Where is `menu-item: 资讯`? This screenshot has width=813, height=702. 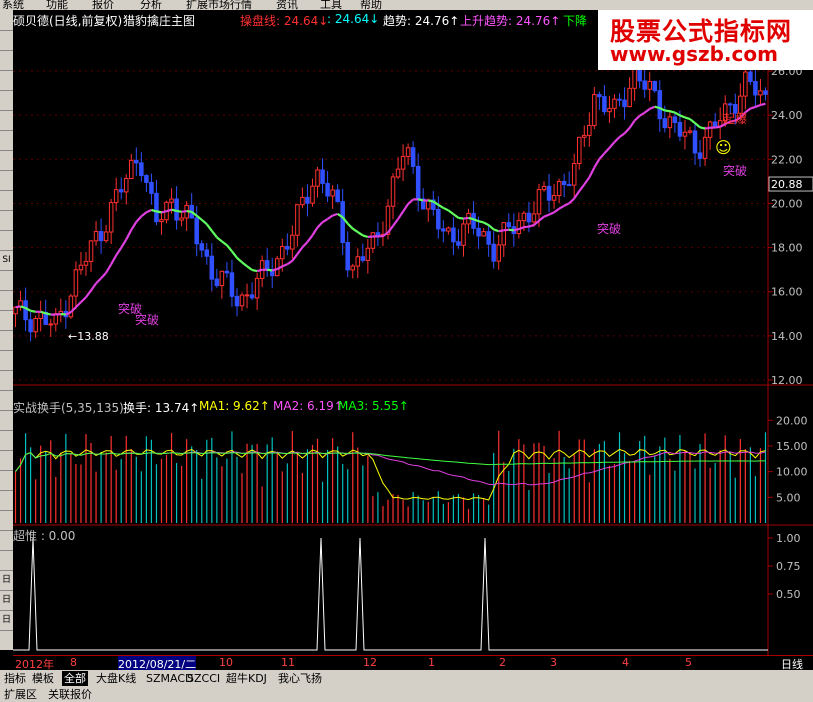
menu-item: 资讯 is located at coordinates (287, 5).